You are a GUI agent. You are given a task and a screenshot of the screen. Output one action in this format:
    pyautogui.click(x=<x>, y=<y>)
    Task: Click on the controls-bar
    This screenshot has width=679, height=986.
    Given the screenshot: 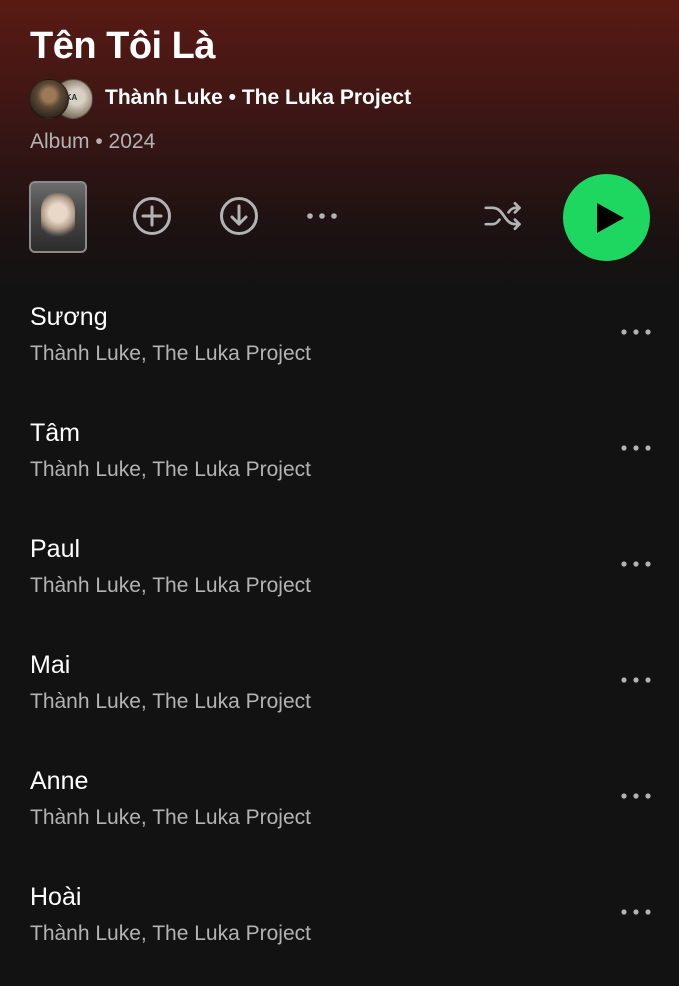 What is the action you would take?
    pyautogui.click(x=339, y=217)
    